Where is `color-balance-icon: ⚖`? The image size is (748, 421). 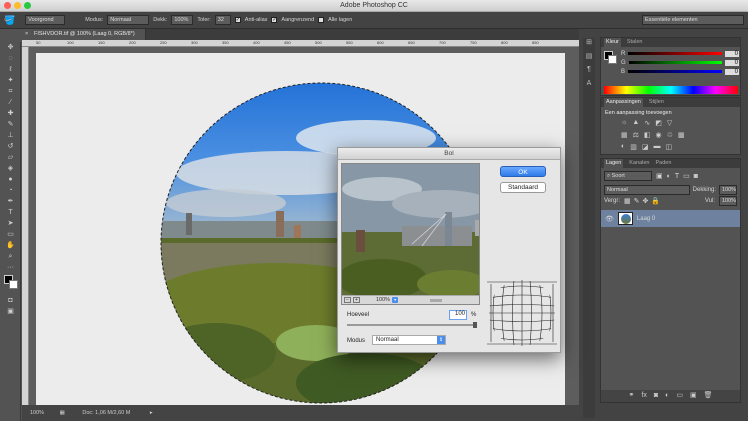
color-balance-icon: ⚖ is located at coordinates (636, 137).